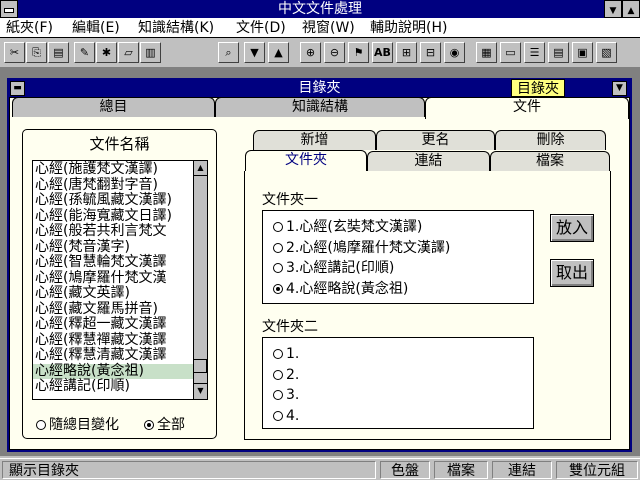  What do you see at coordinates (113, 247) in the screenshot?
I see `doc-list-item: 心經(梵音漢字)` at bounding box center [113, 247].